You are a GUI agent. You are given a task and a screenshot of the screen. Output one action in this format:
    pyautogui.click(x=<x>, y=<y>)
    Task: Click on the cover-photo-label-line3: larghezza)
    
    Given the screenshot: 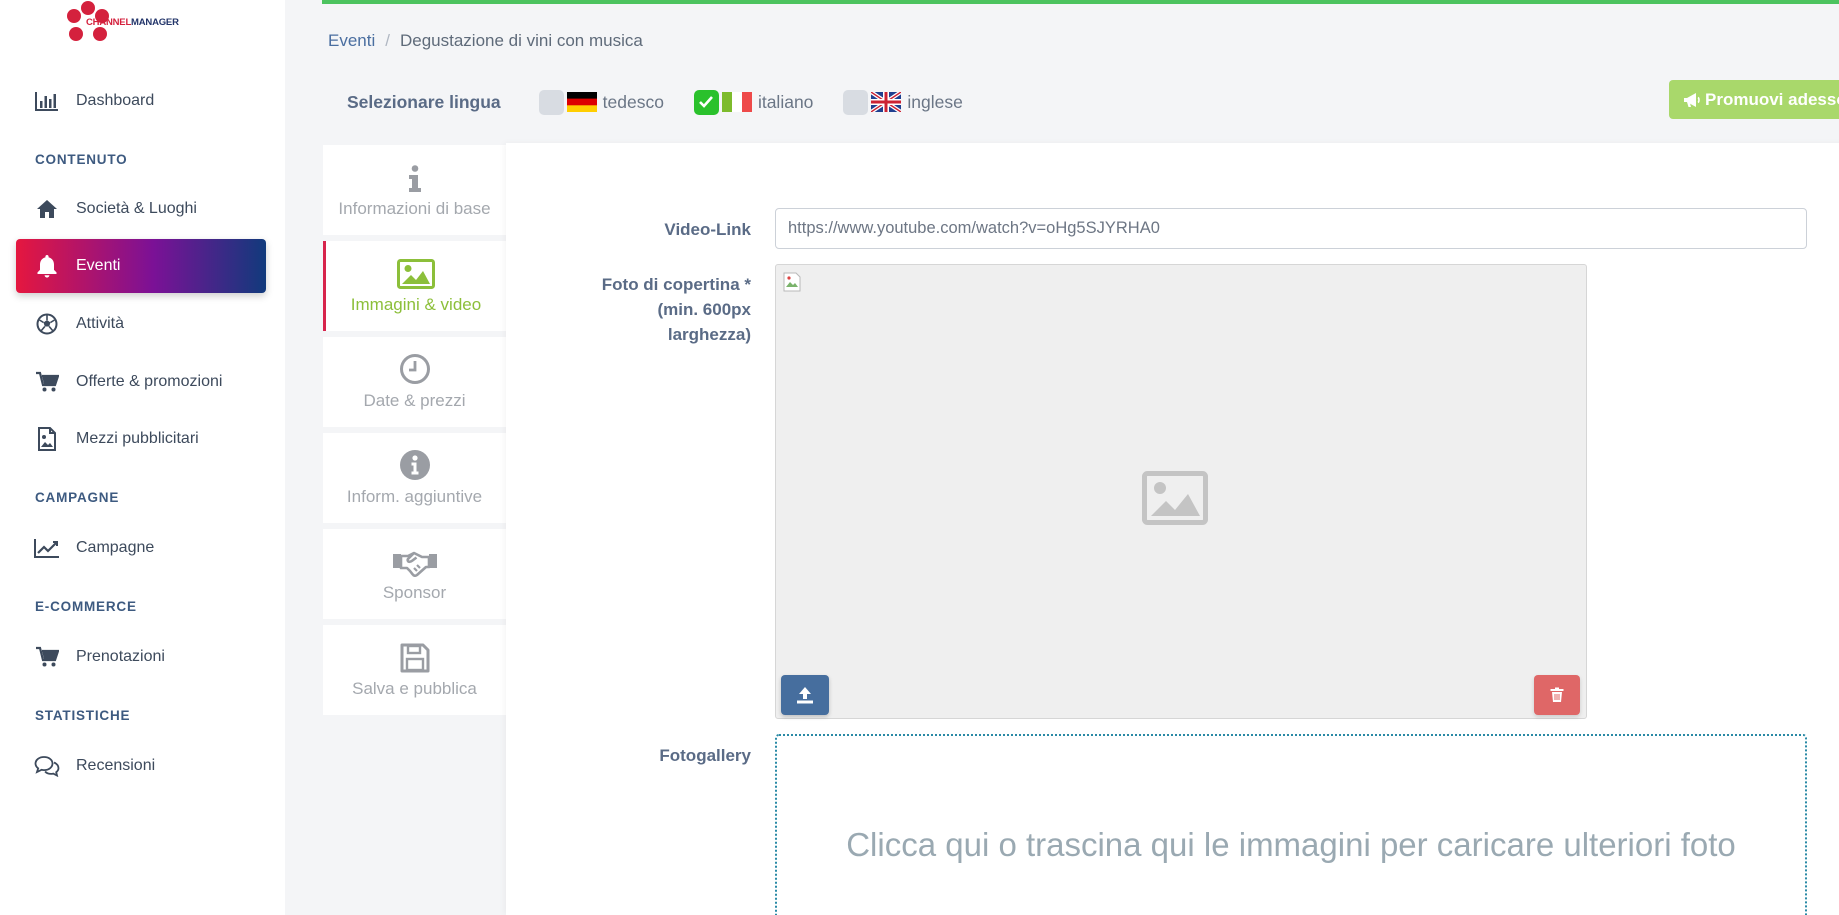 What is the action you would take?
    pyautogui.click(x=709, y=334)
    